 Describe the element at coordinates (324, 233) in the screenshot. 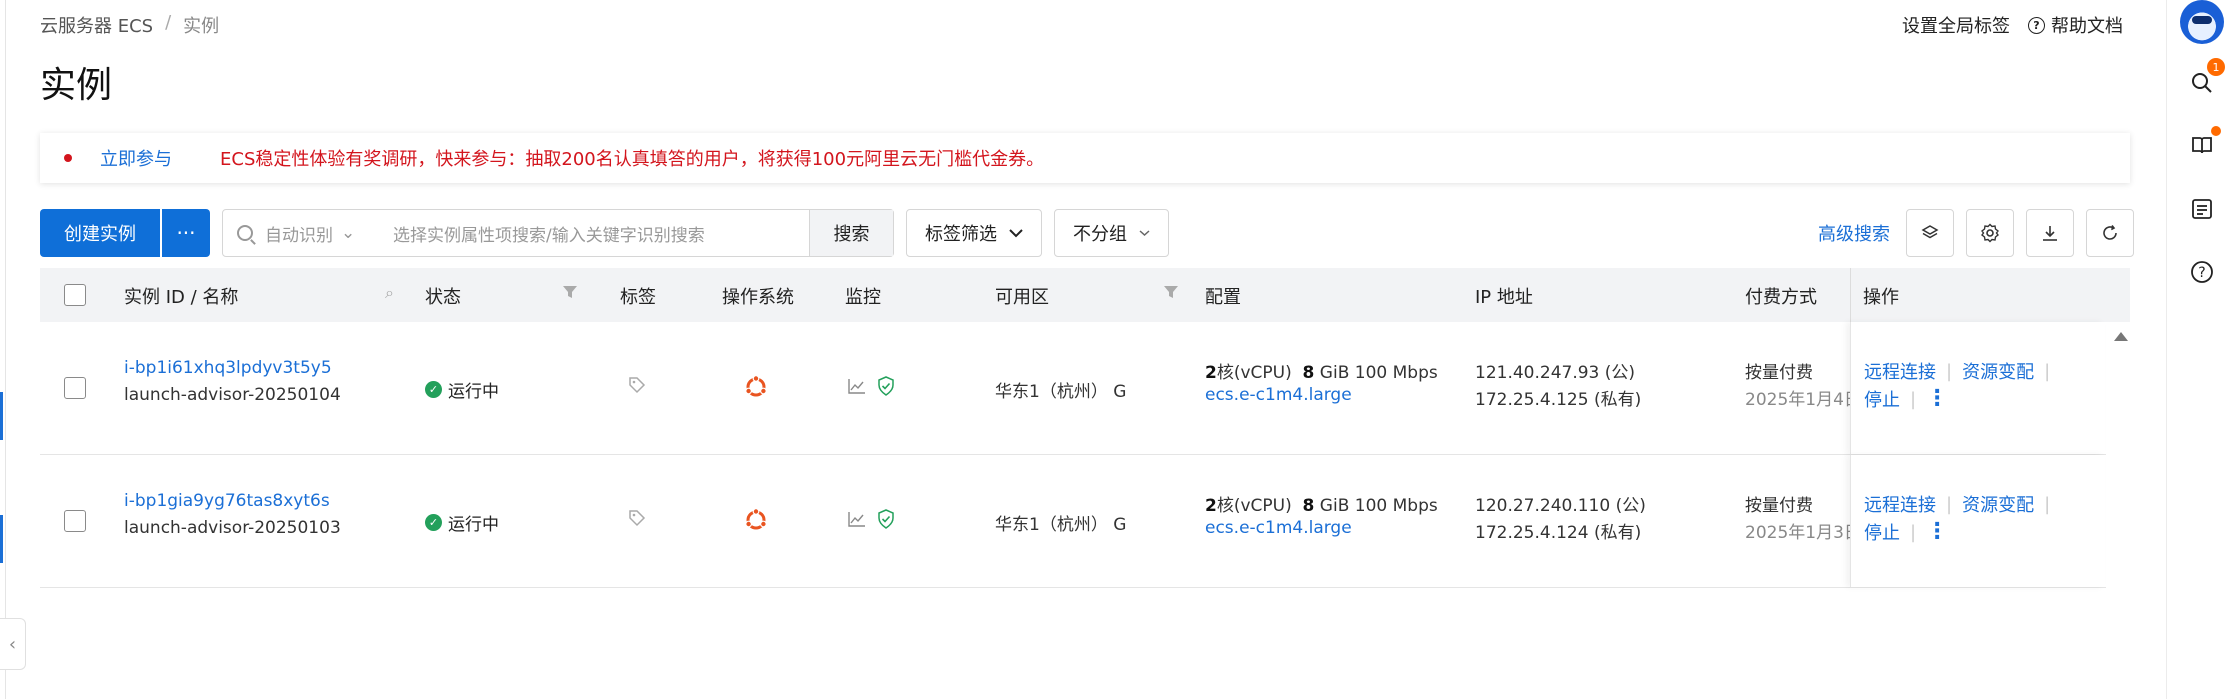

I see `search-mode-select: 自动识别 ⌄` at that location.